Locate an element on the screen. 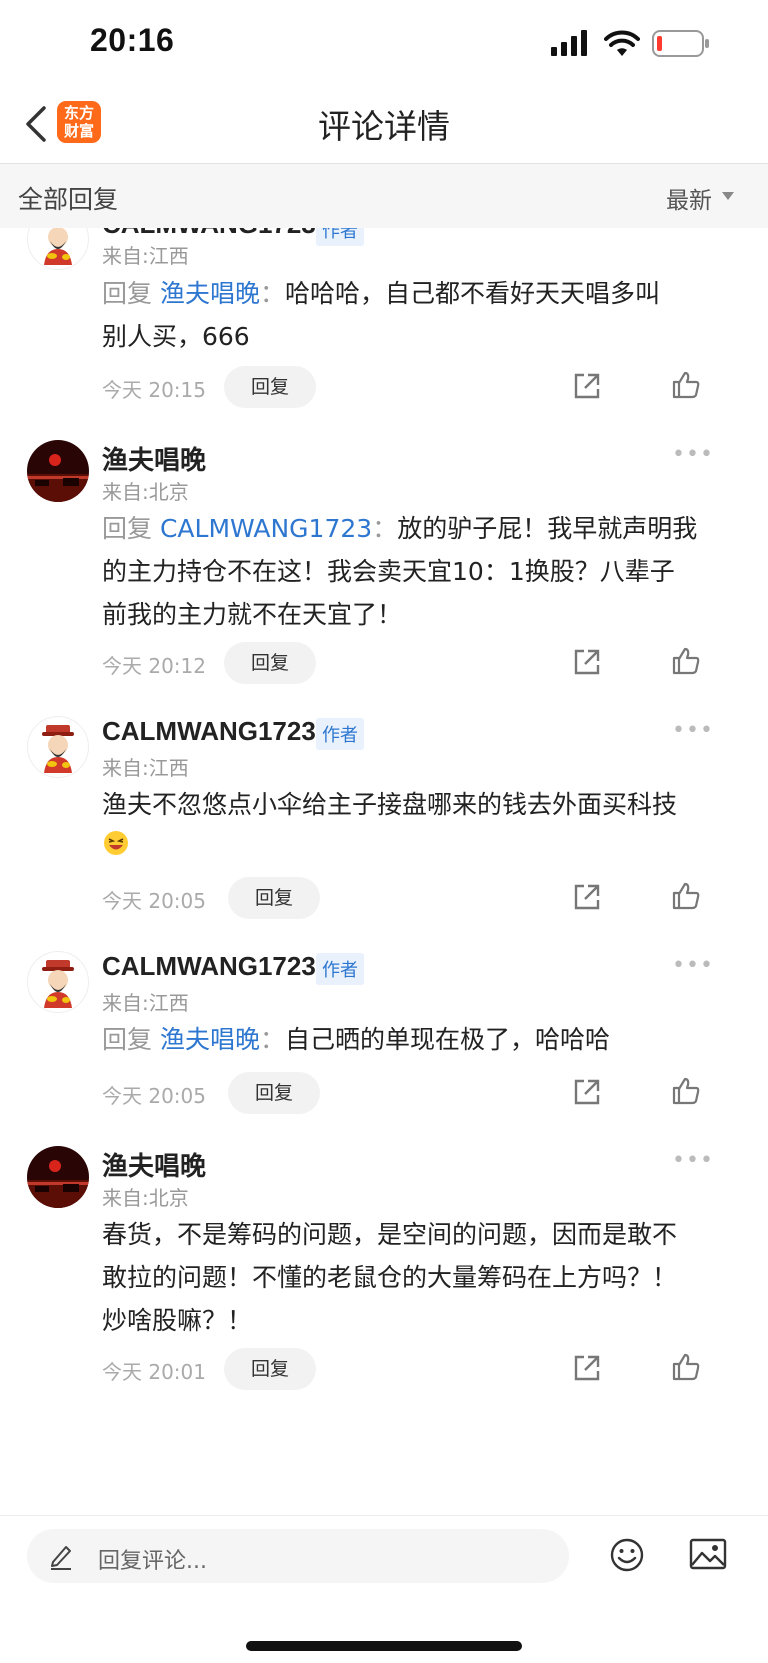 The image size is (768, 1663). wifi-icon is located at coordinates (622, 43).